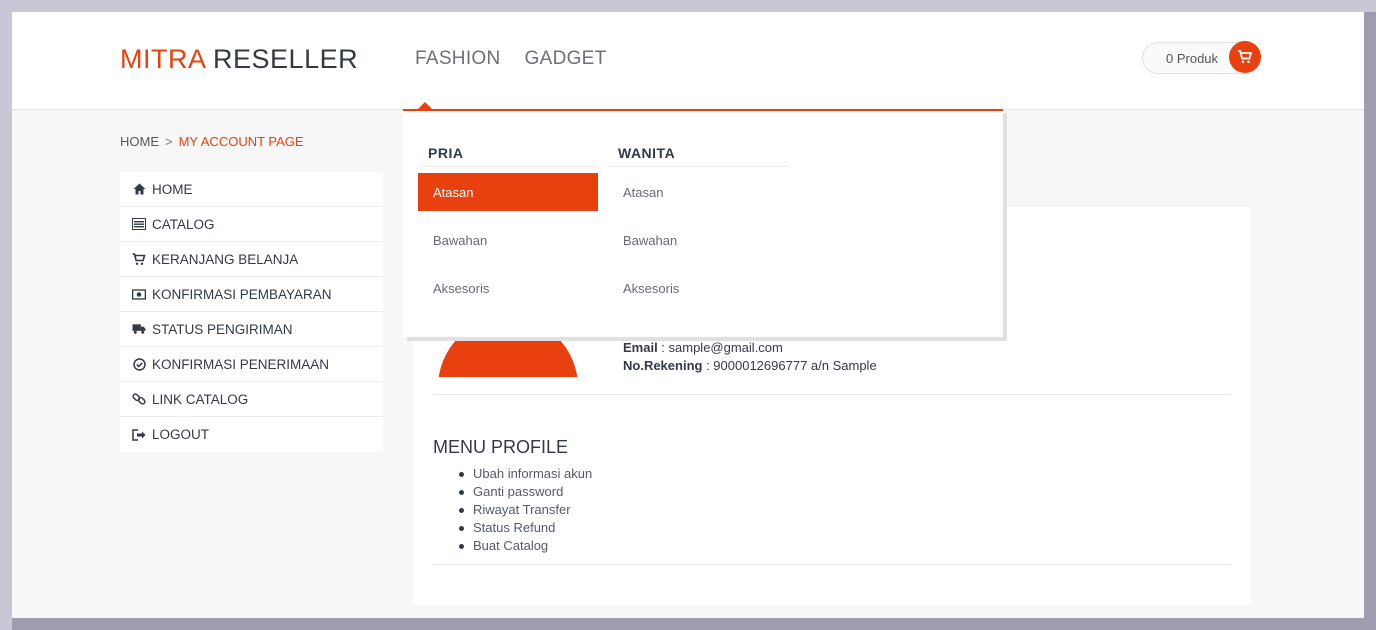 The image size is (1376, 630). What do you see at coordinates (525, 528) in the screenshot?
I see `menu-profile-item: Status Refund` at bounding box center [525, 528].